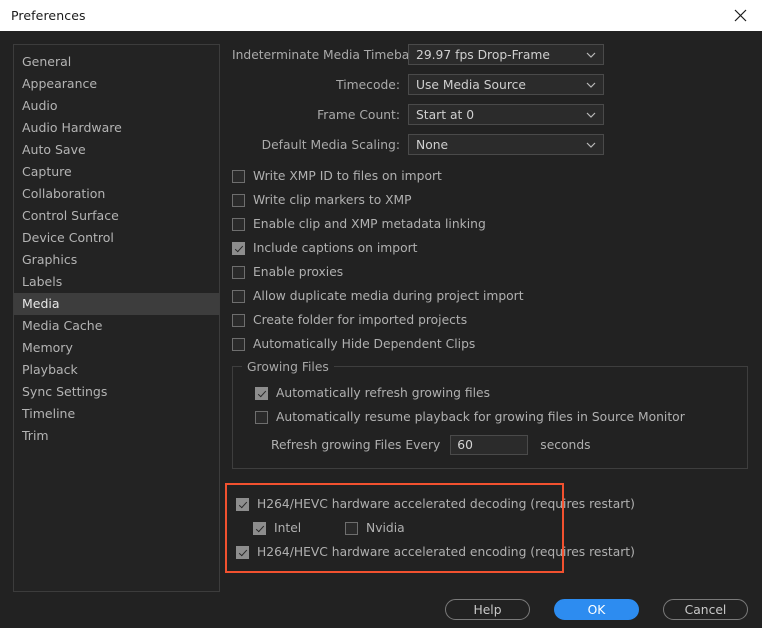  I want to click on sidebar-item-labels: Labels, so click(116, 282).